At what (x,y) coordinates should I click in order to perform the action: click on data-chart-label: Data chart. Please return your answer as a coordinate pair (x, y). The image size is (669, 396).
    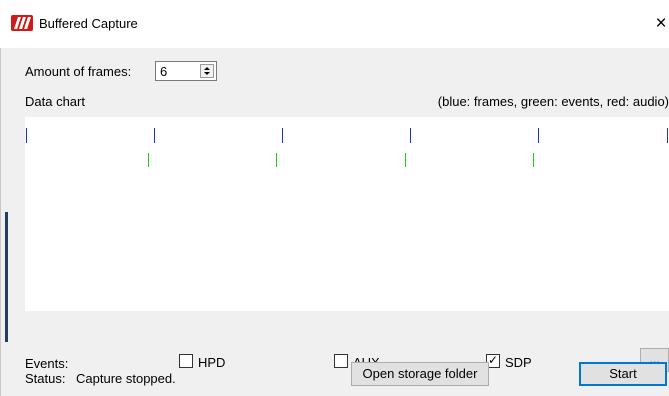
    Looking at the image, I should click on (55, 101).